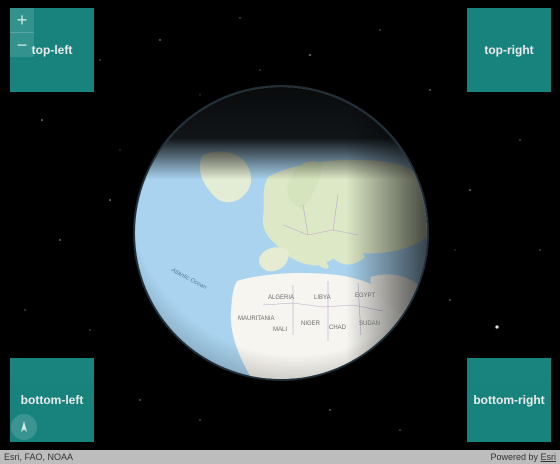 The image size is (560, 464). What do you see at coordinates (365, 296) in the screenshot?
I see `egypt-label: EGYPT` at bounding box center [365, 296].